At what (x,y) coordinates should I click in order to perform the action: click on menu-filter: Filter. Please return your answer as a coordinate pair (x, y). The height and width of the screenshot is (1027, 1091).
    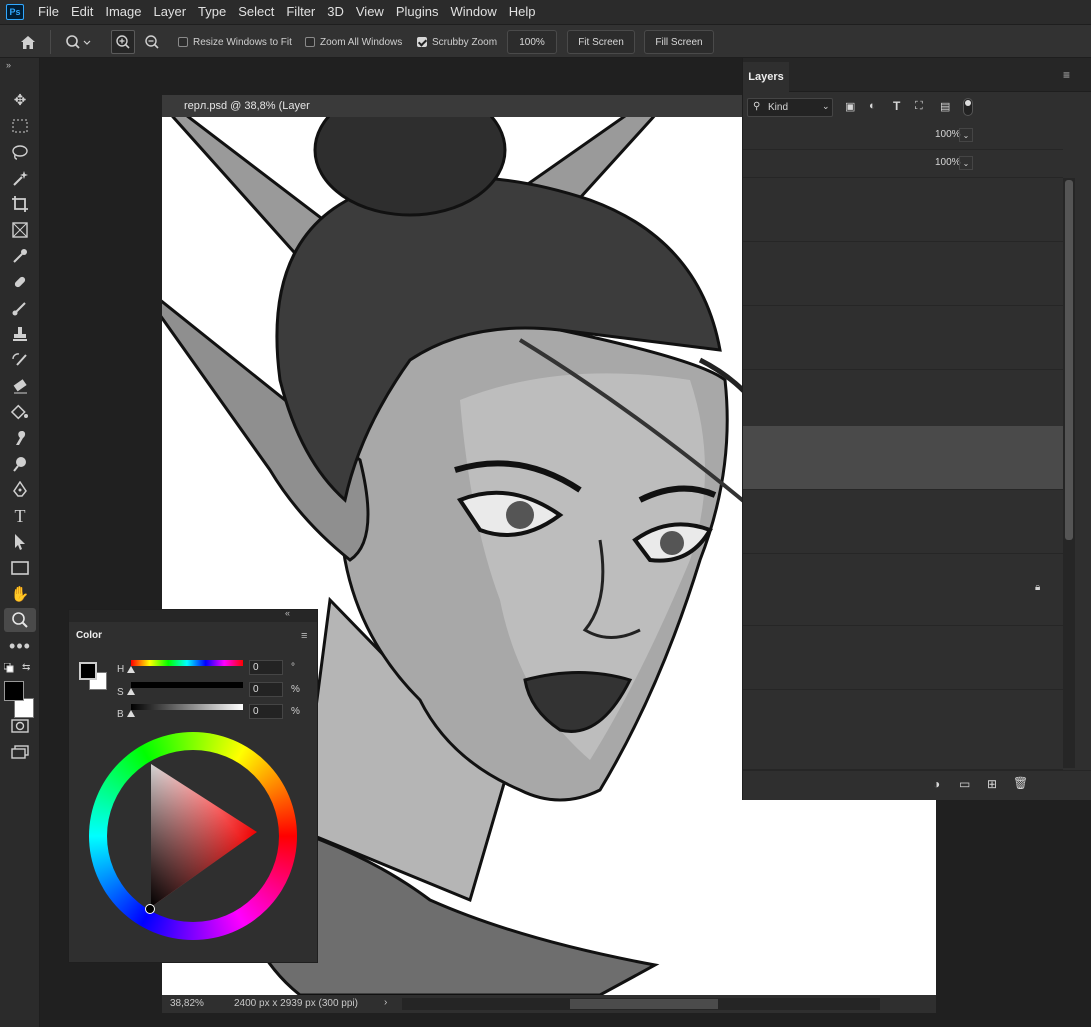
    Looking at the image, I should click on (300, 12).